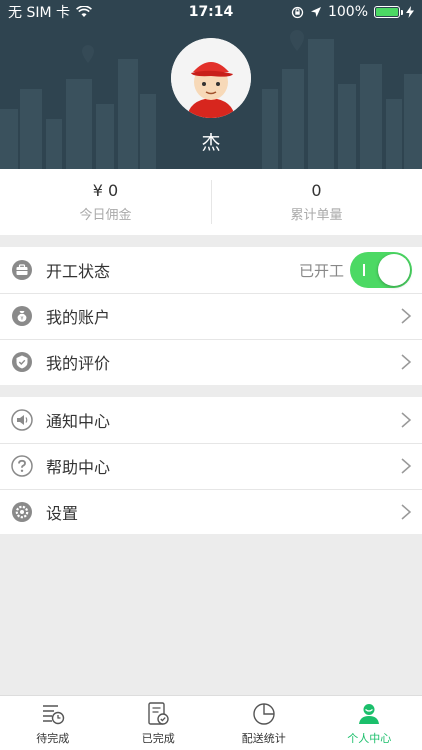  What do you see at coordinates (105, 215) in the screenshot?
I see `stat-label: 今日佣金` at bounding box center [105, 215].